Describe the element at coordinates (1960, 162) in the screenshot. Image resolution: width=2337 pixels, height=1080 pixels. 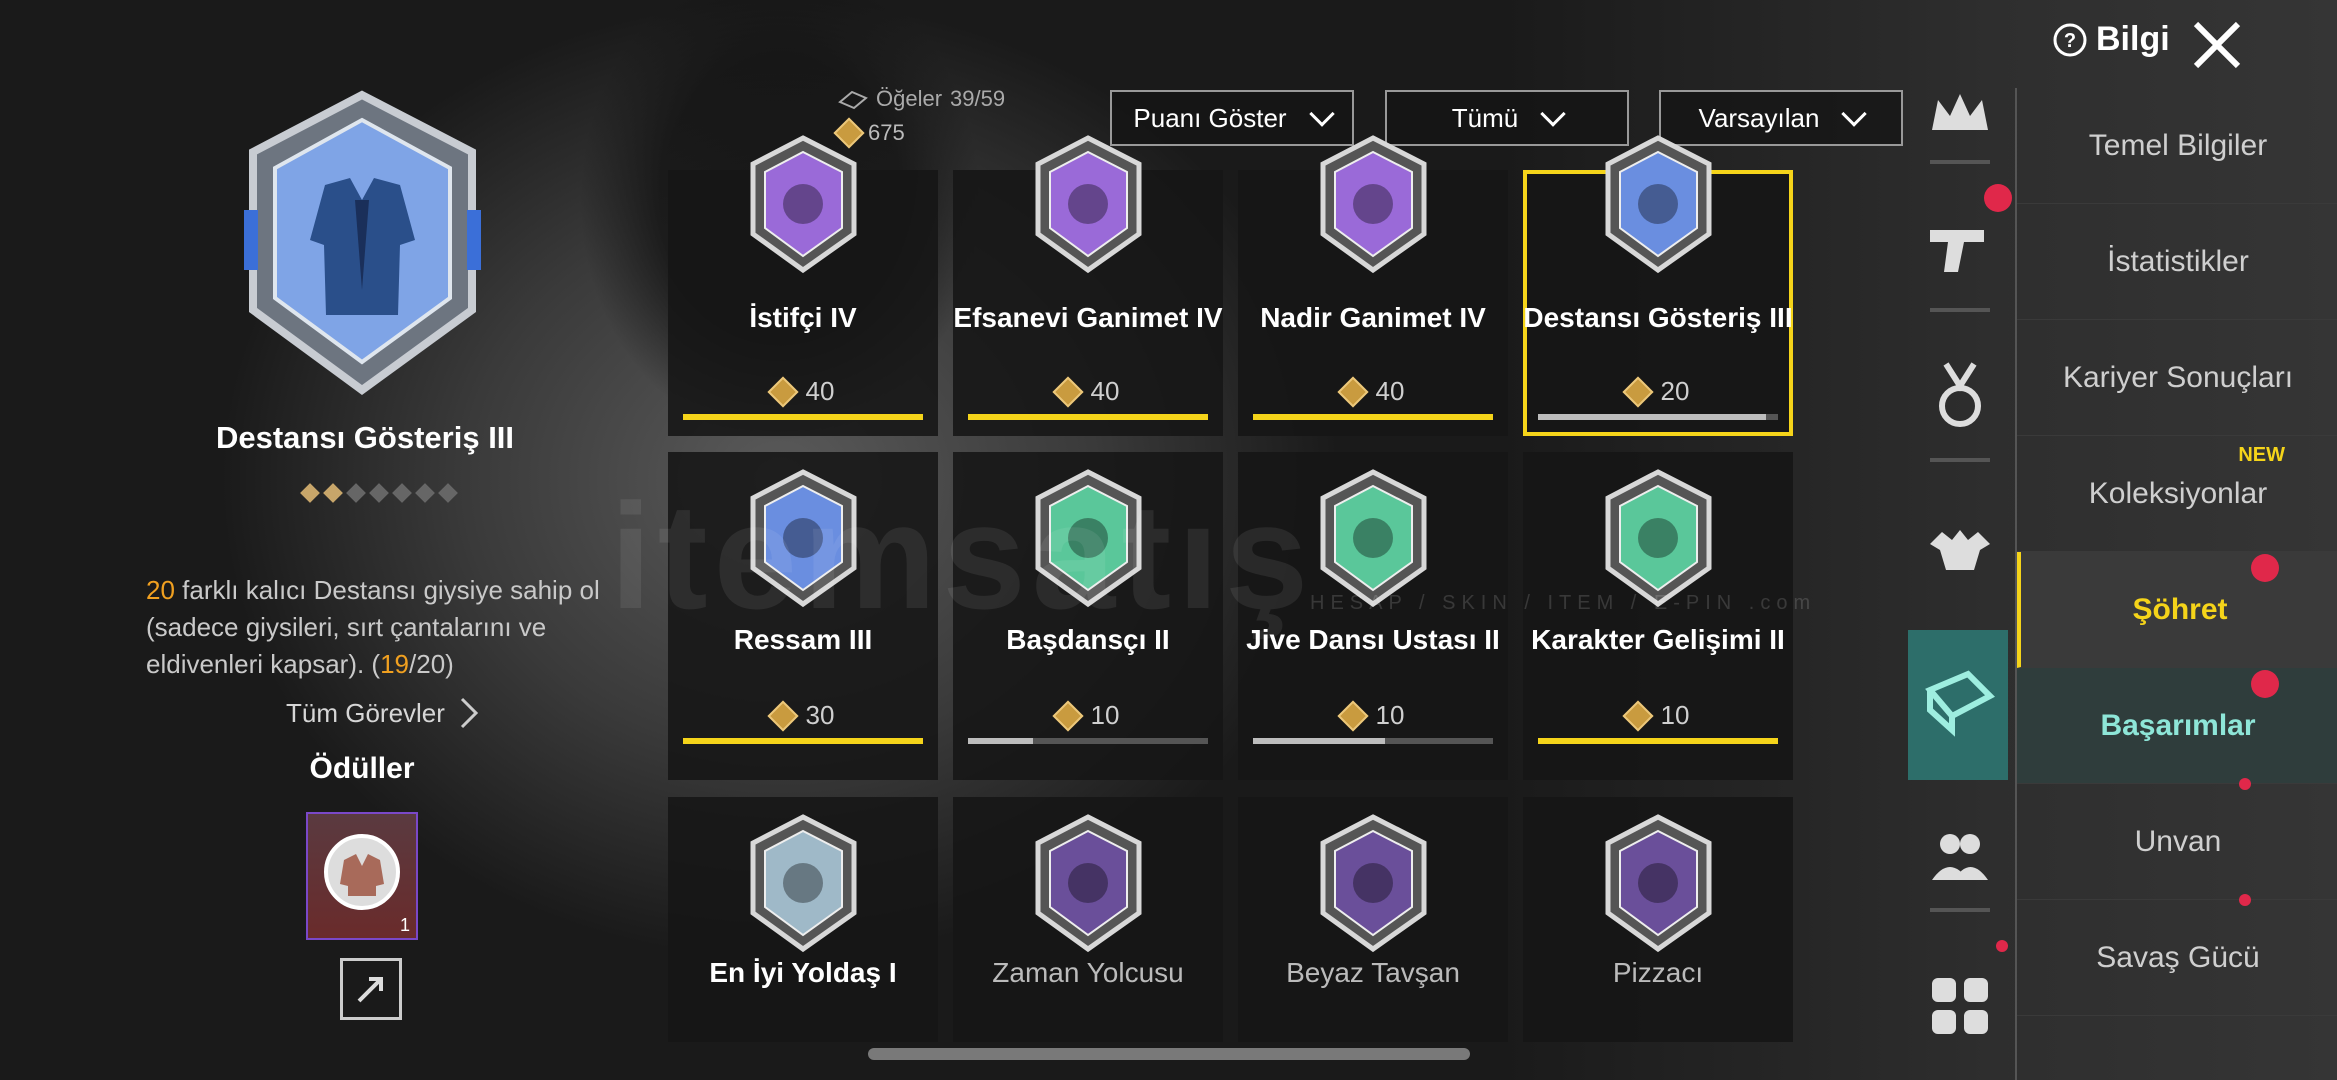
I see `divider` at that location.